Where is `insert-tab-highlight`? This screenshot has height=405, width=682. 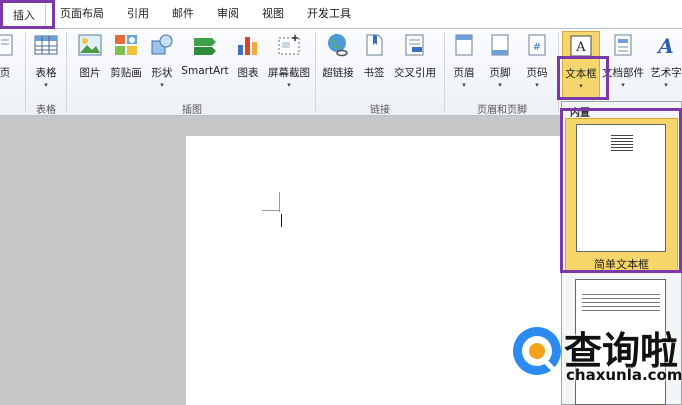 insert-tab-highlight is located at coordinates (27, 14).